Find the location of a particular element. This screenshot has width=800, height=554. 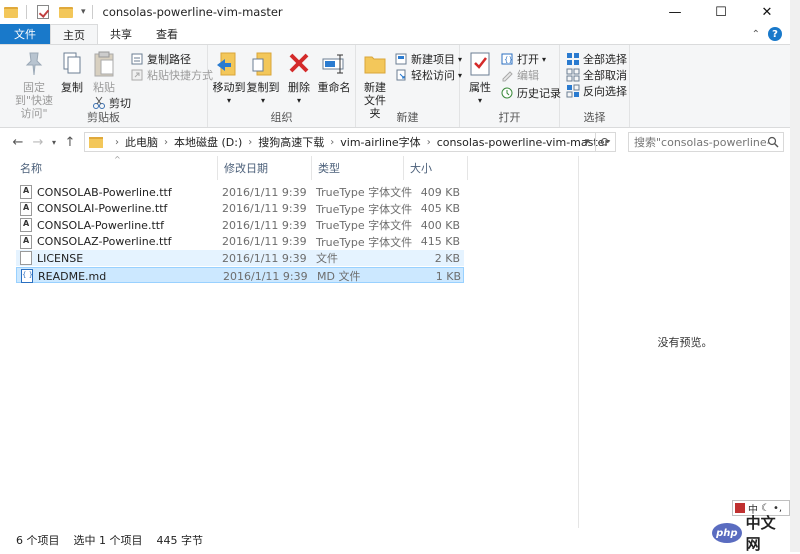

copy-to-button: 复制到 ▾ is located at coordinates (263, 78).